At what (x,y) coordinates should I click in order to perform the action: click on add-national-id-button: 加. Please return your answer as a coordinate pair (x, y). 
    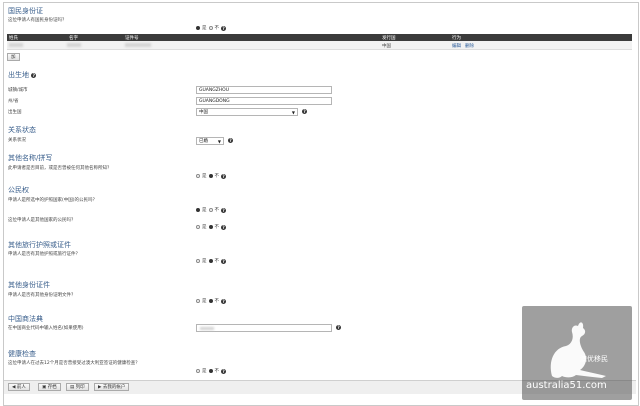
    Looking at the image, I should click on (13, 57).